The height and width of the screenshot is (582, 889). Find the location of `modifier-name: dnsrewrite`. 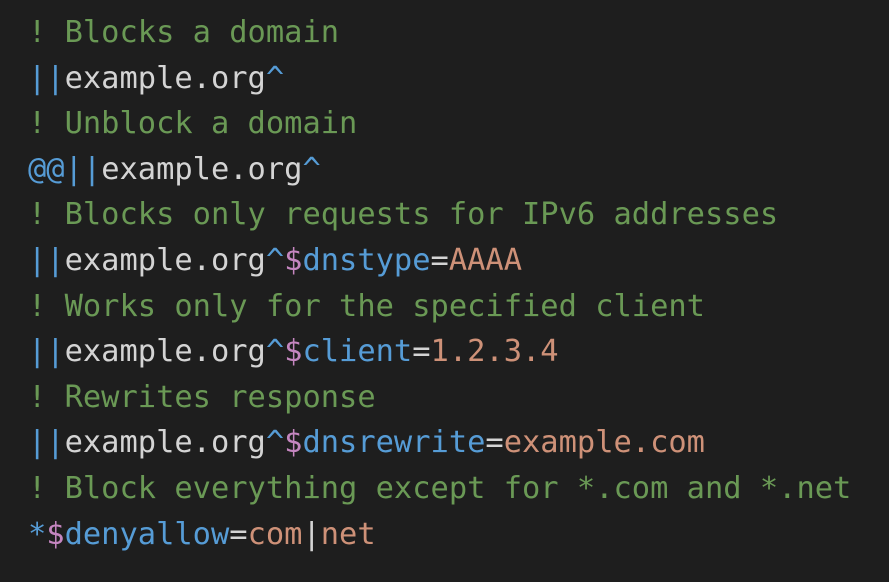

modifier-name: dnsrewrite is located at coordinates (394, 443).